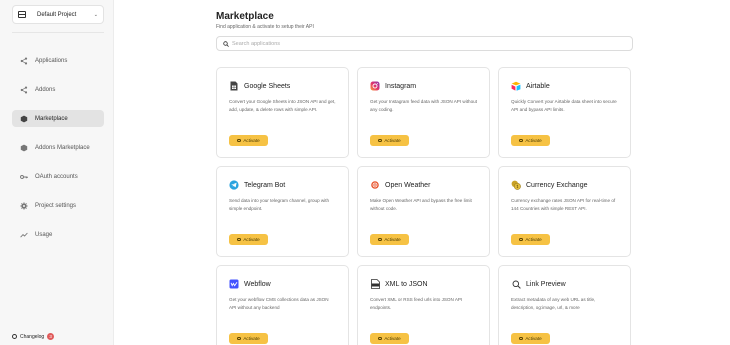 The image size is (730, 345). What do you see at coordinates (58, 234) in the screenshot?
I see `sidebar-item-usage: Usage` at bounding box center [58, 234].